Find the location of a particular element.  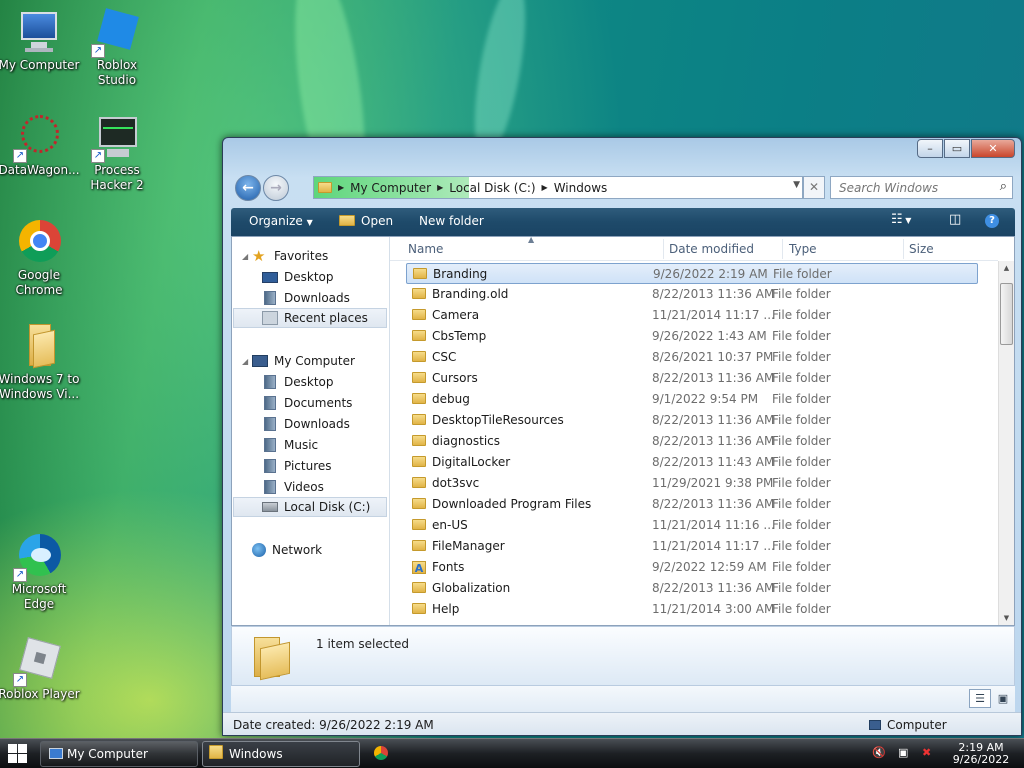

file-name: FileManager is located at coordinates (468, 546).